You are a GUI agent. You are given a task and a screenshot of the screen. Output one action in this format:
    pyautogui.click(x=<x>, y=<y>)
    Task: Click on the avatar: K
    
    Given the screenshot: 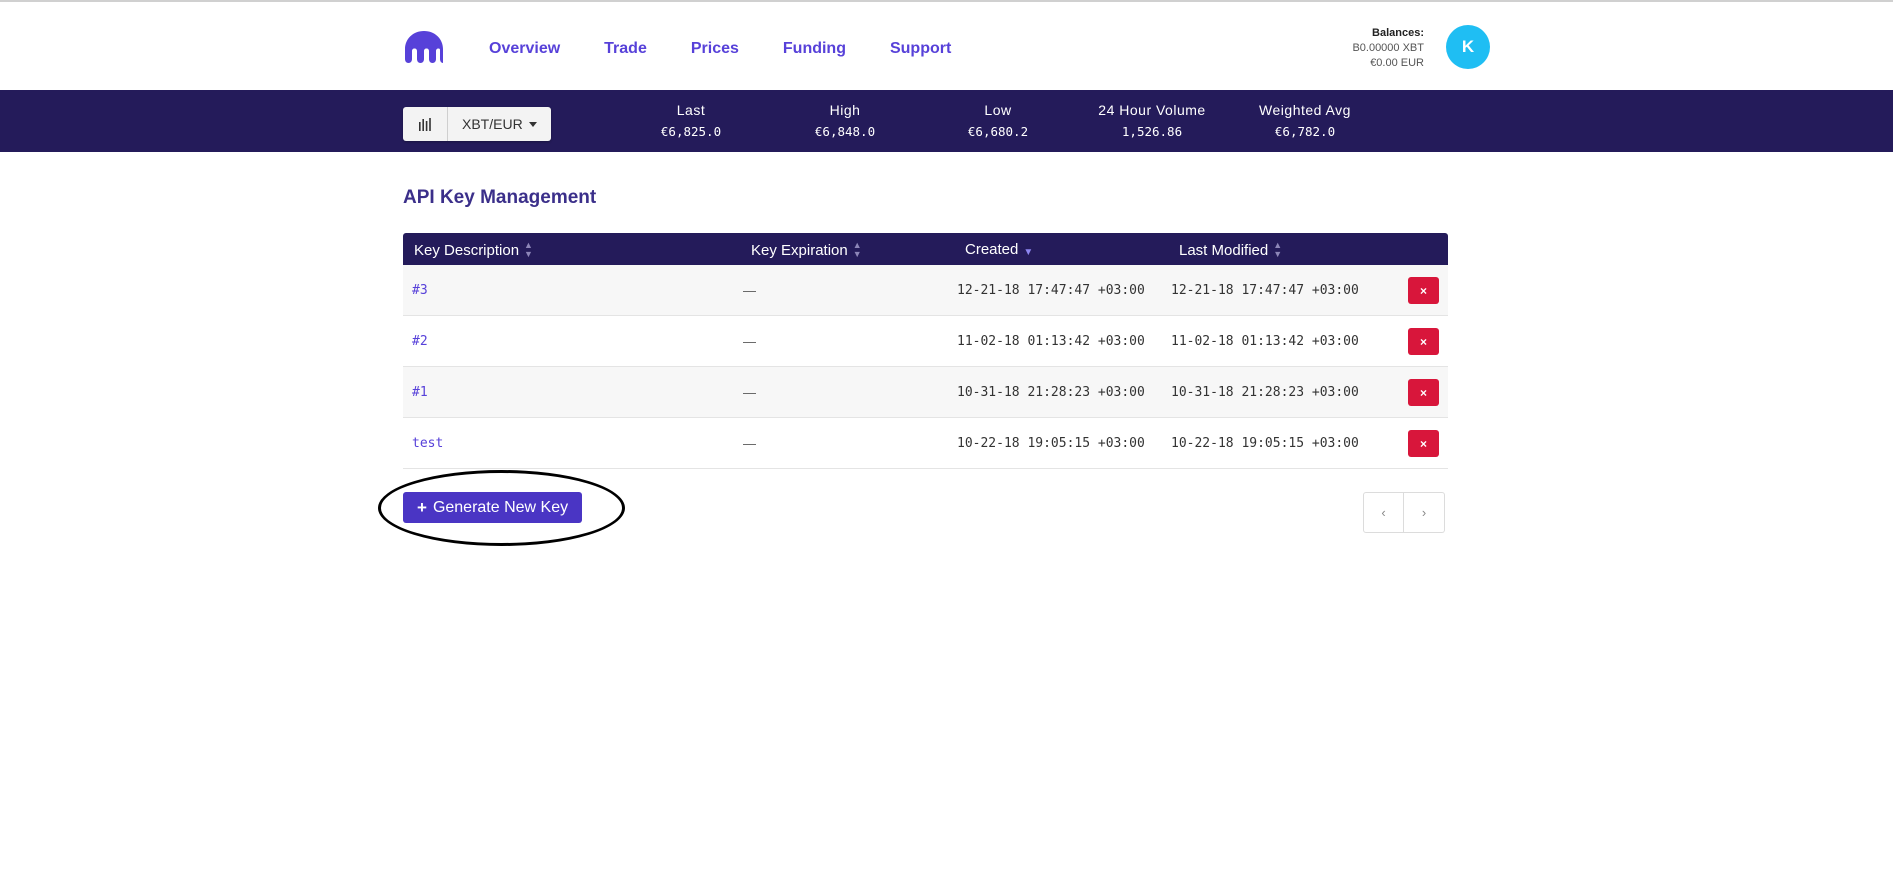 What is the action you would take?
    pyautogui.click(x=1468, y=47)
    